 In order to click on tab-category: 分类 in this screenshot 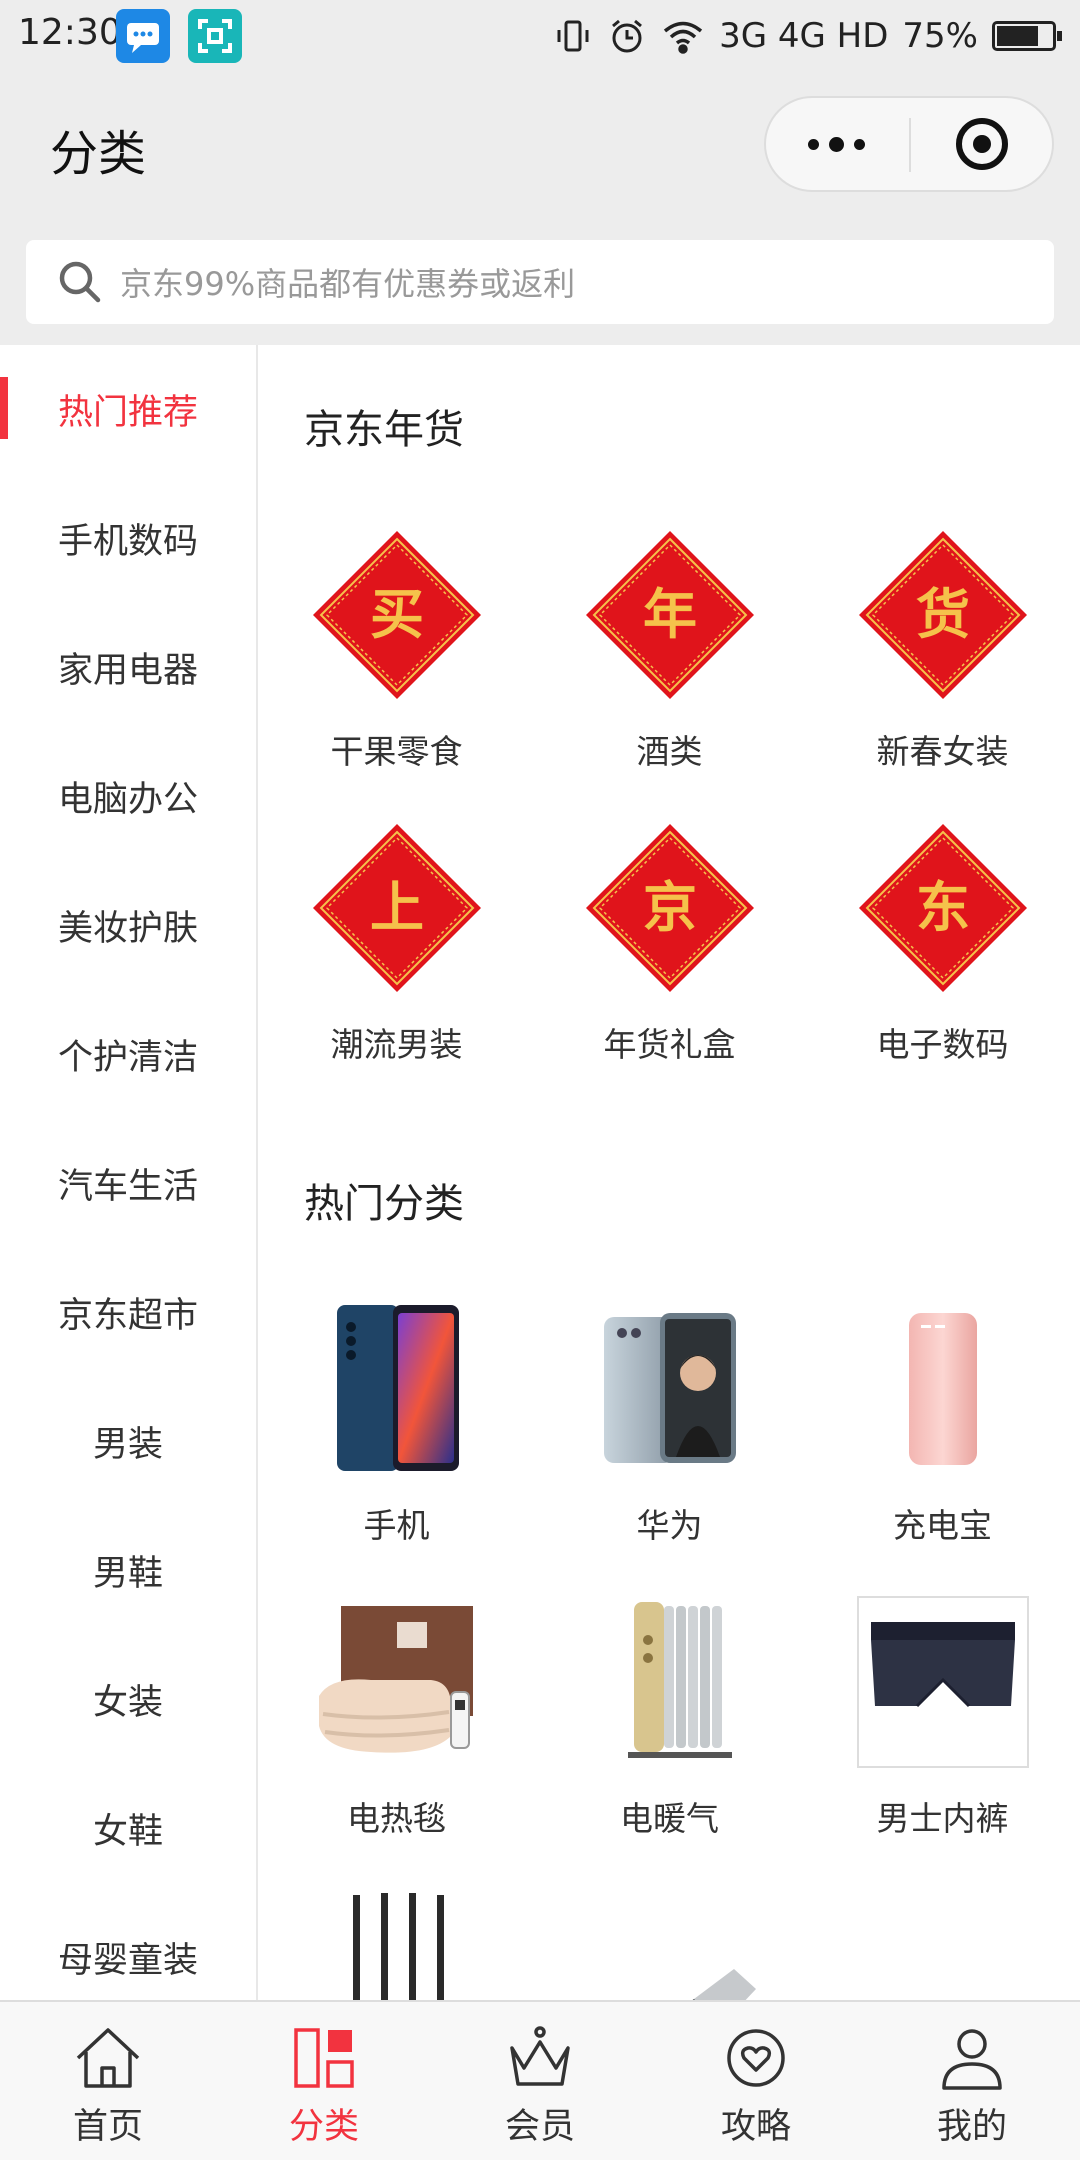, I will do `click(324, 2081)`.